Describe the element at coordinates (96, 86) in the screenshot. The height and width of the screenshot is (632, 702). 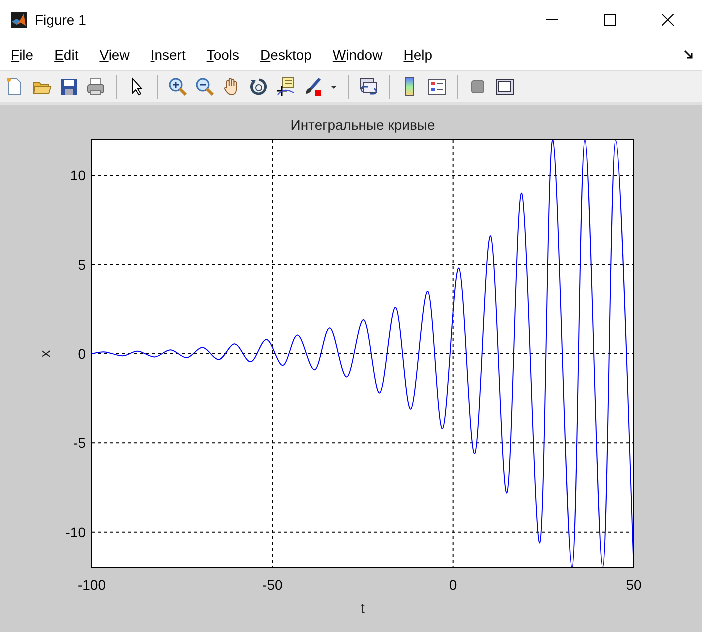
I see `printer-icon` at that location.